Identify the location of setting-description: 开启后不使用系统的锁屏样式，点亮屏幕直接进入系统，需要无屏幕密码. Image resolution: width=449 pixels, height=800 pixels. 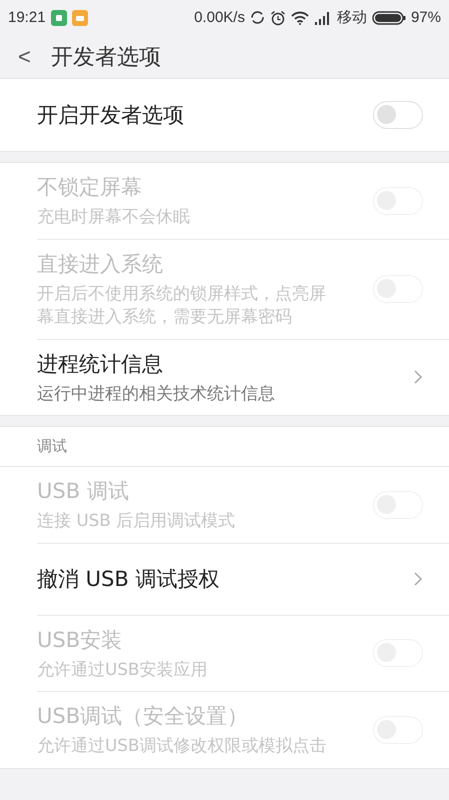
(182, 305).